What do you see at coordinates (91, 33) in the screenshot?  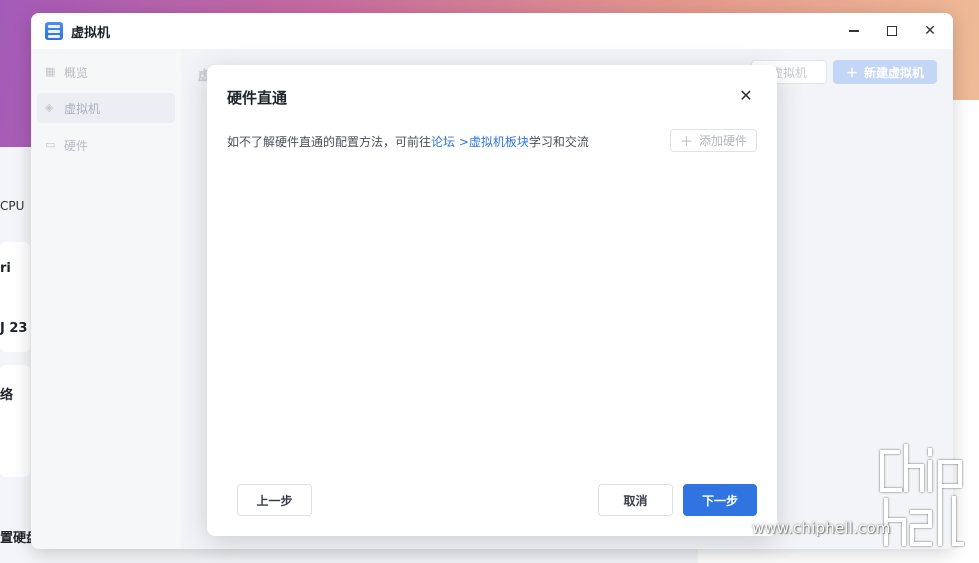 I see `window-title: 虚拟机` at bounding box center [91, 33].